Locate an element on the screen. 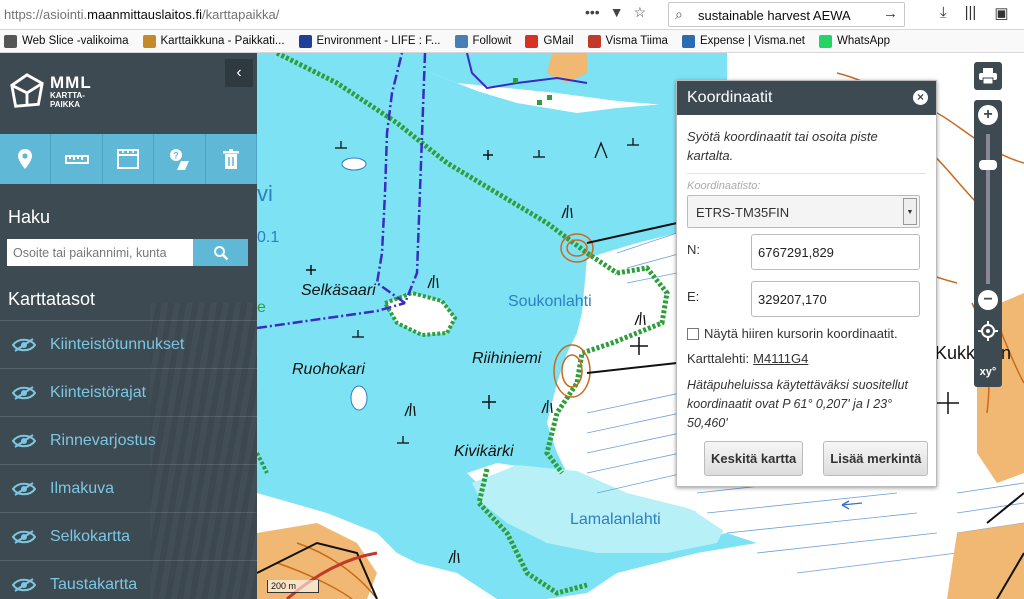  tool-measure-area is located at coordinates (129, 159).